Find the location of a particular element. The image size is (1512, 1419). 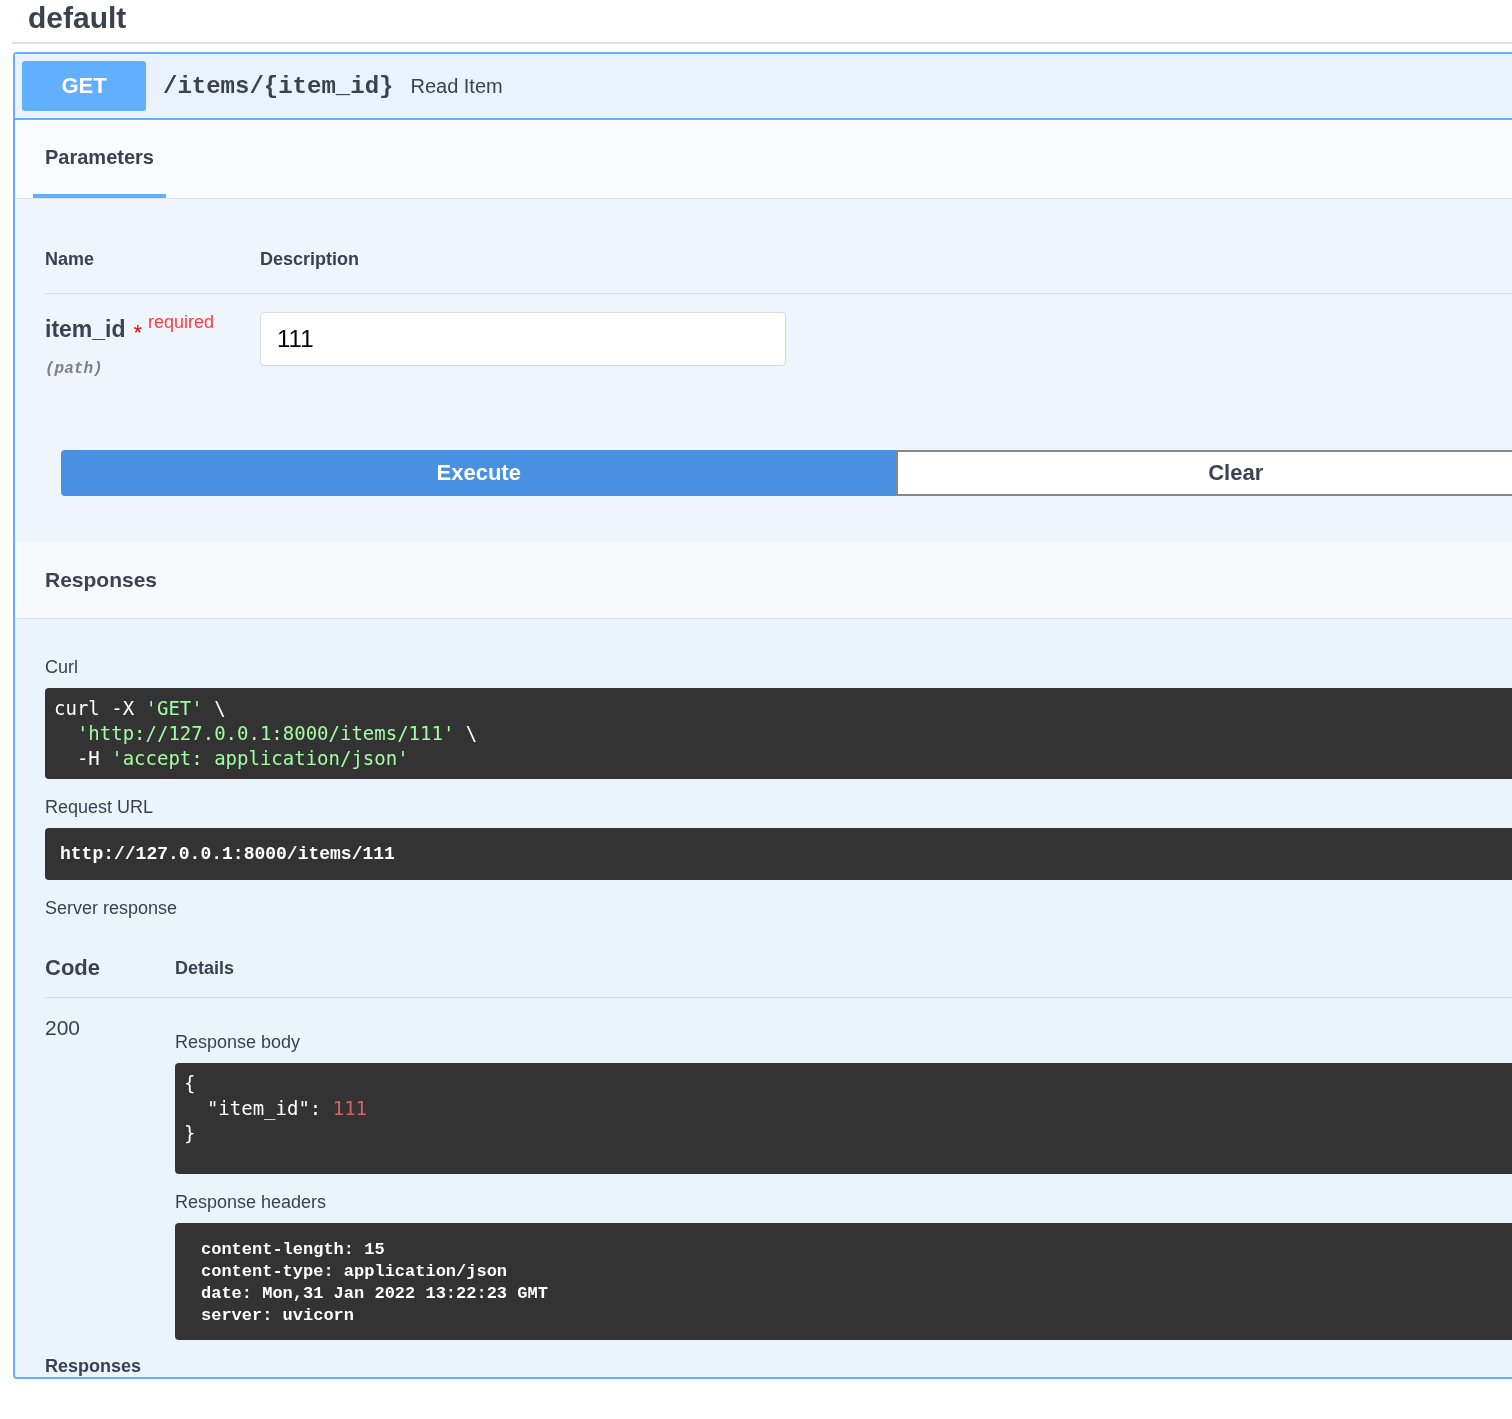

response-headers-block: content-length: 15 content-type: application/json date: Mon,31 Jan 2022 13:22:23 GMT server: uvicorn is located at coordinates (843, 1281).